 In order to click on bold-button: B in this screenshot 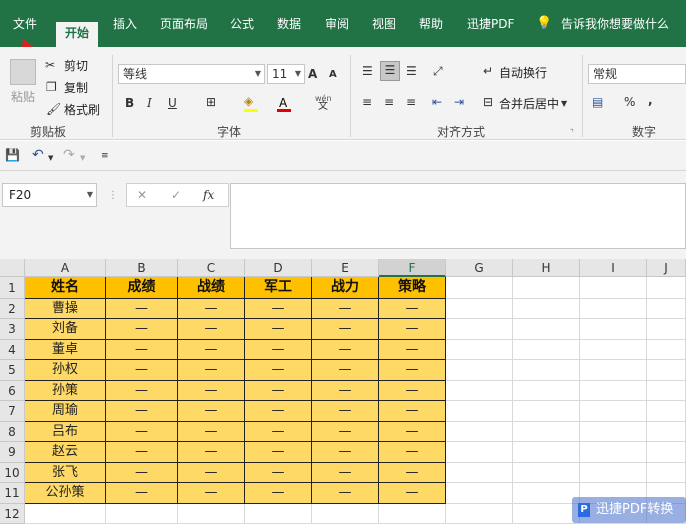, I will do `click(129, 103)`.